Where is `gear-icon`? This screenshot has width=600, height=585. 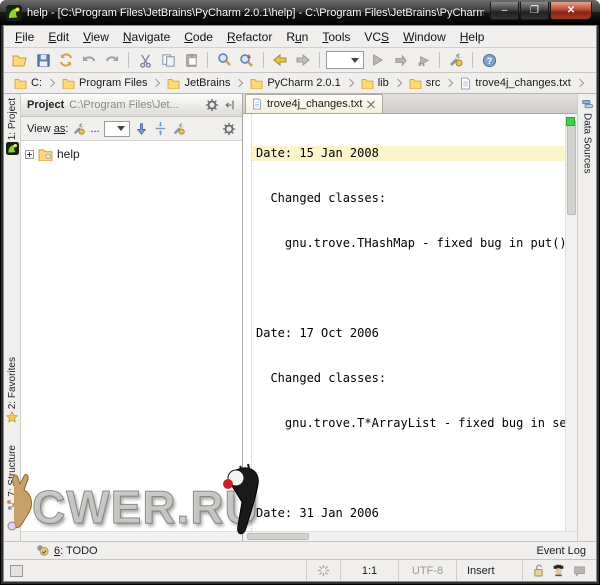 gear-icon is located at coordinates (212, 105).